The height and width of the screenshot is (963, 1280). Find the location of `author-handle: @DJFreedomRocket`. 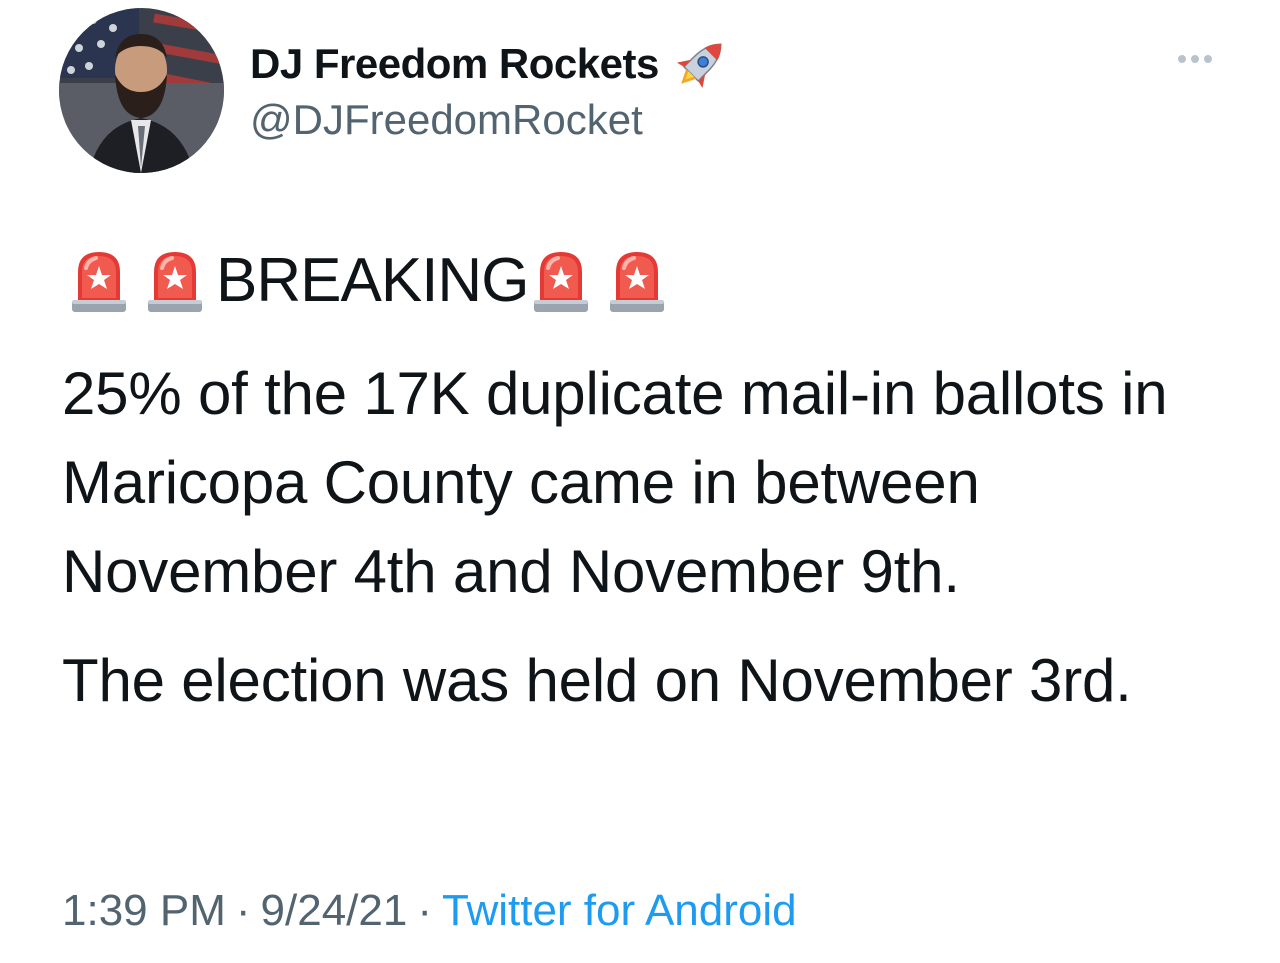

author-handle: @DJFreedomRocket is located at coordinates (446, 120).